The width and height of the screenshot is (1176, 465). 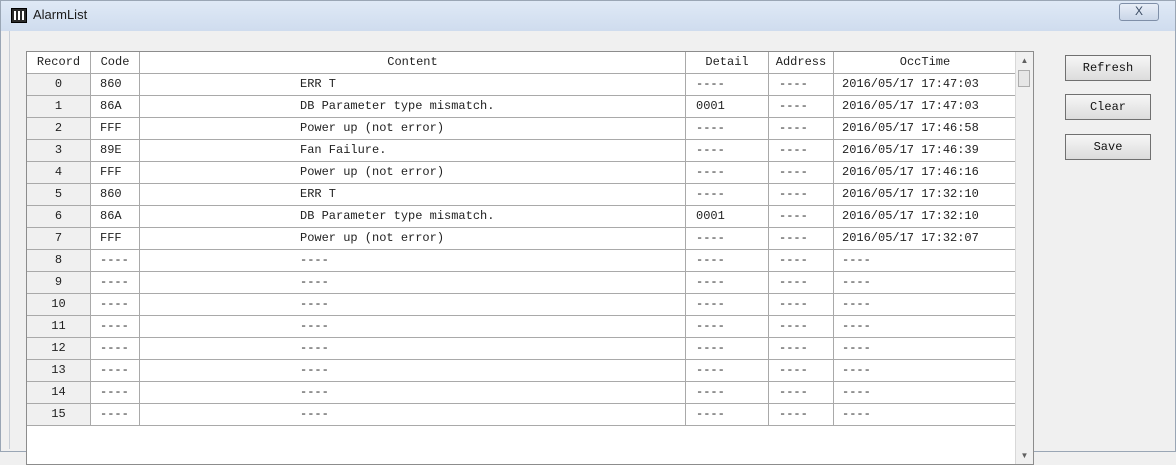 I want to click on close-button: X, so click(x=1139, y=12).